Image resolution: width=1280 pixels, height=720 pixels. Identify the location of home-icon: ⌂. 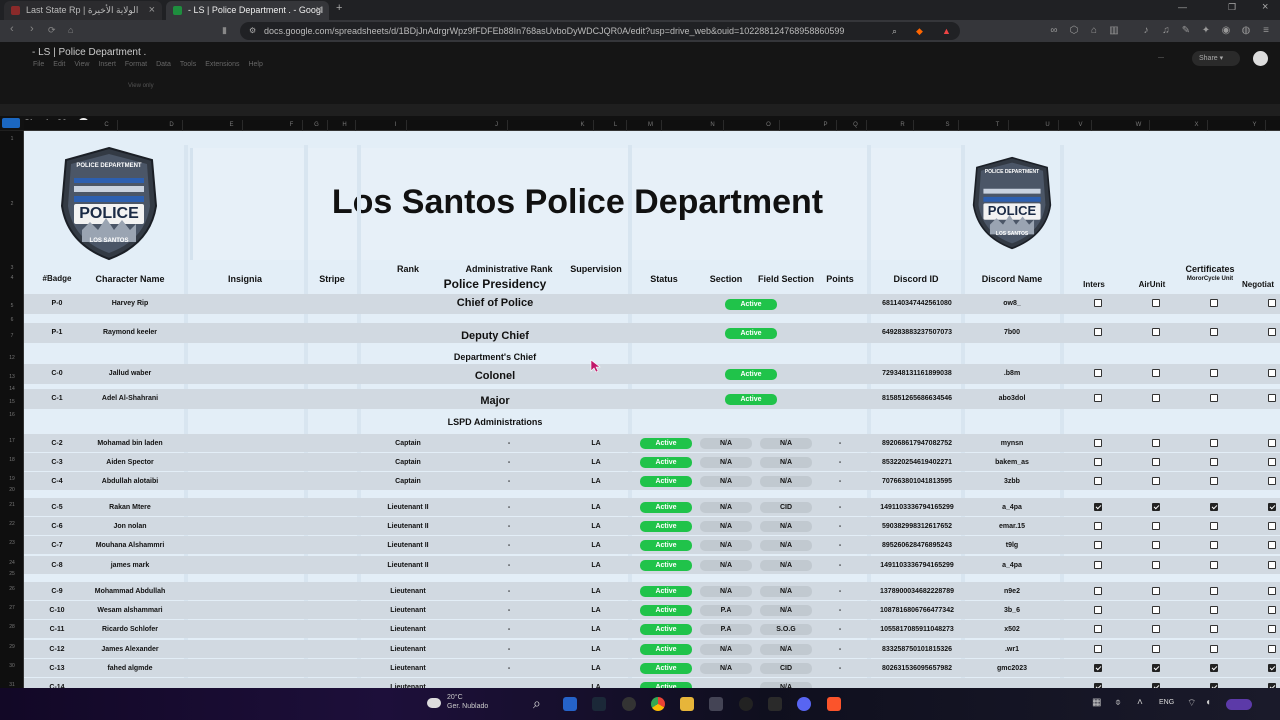
(70, 30).